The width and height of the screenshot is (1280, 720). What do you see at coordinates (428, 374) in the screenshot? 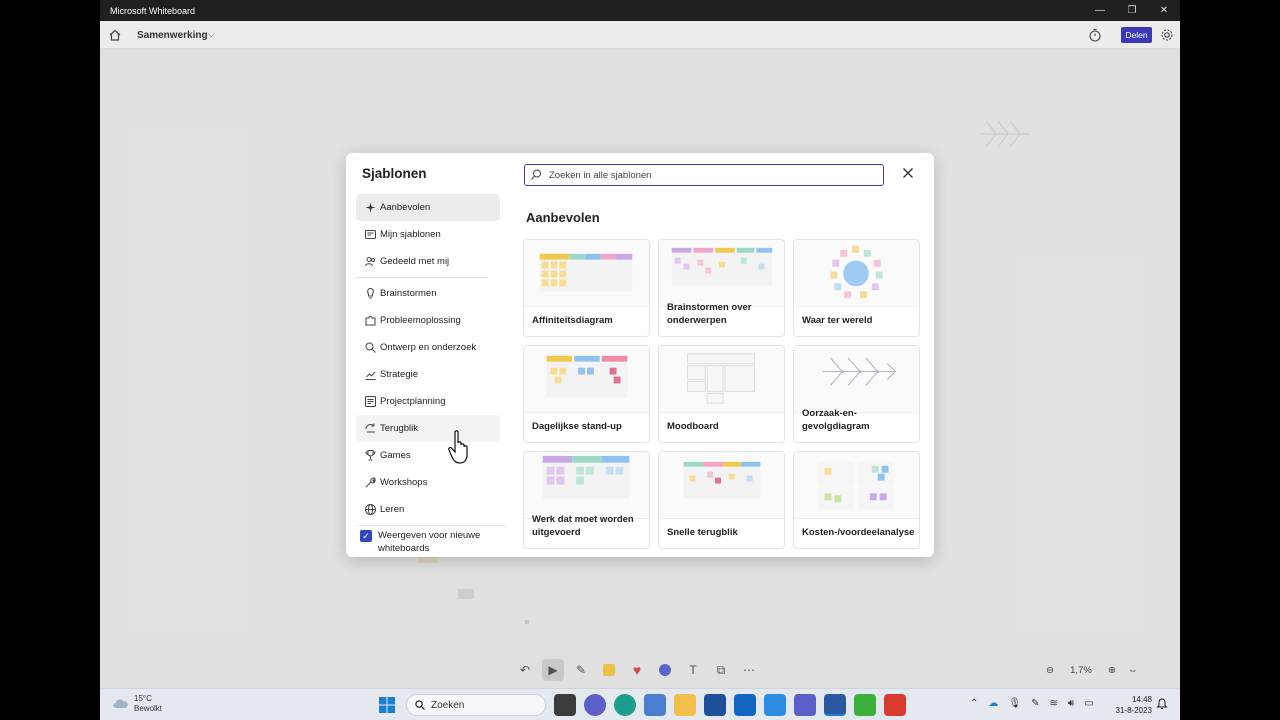
I see `nav-item-strategie: Strategie` at bounding box center [428, 374].